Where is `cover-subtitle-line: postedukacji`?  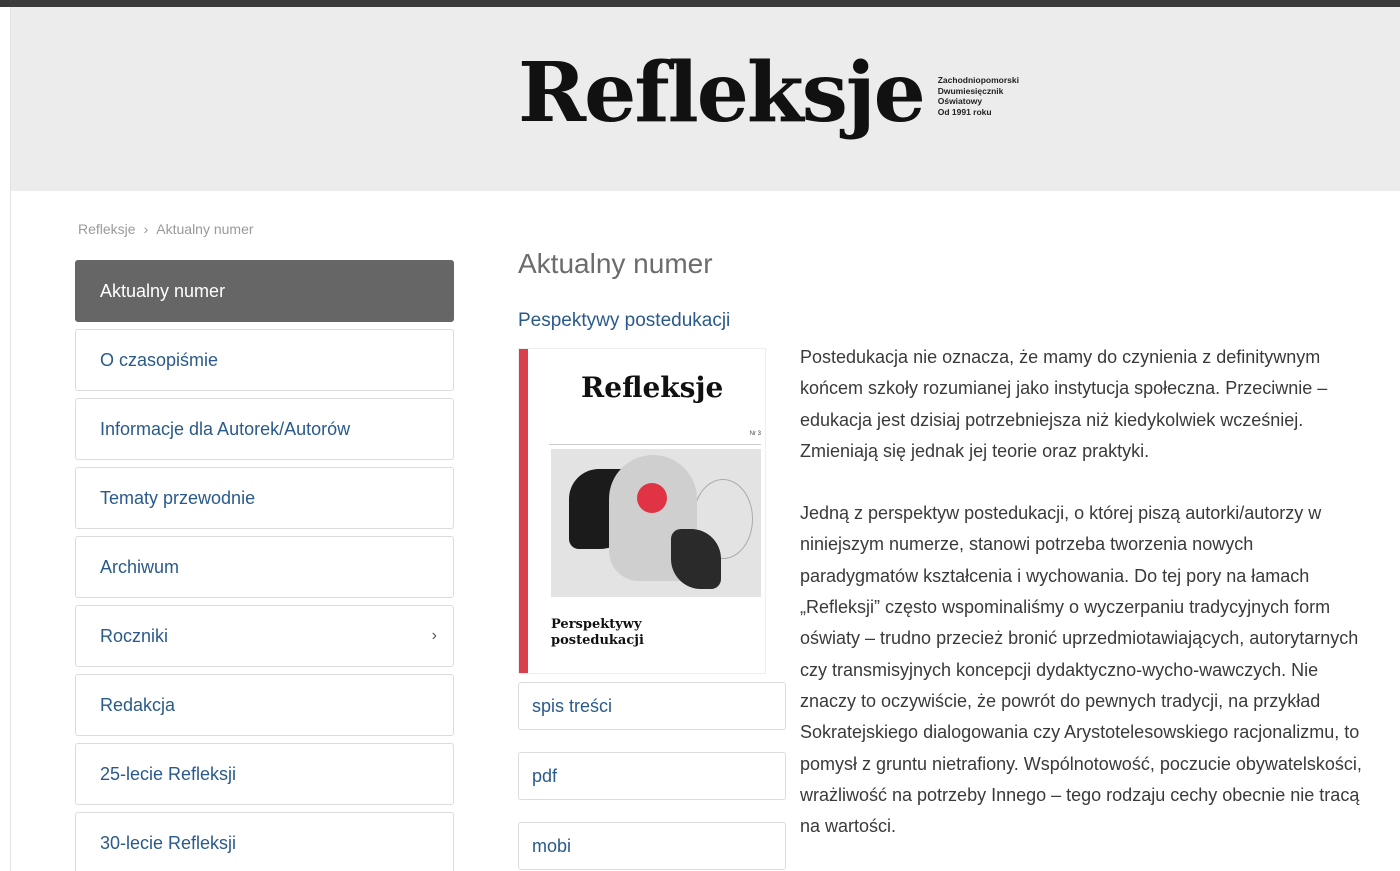 cover-subtitle-line: postedukacji is located at coordinates (597, 640).